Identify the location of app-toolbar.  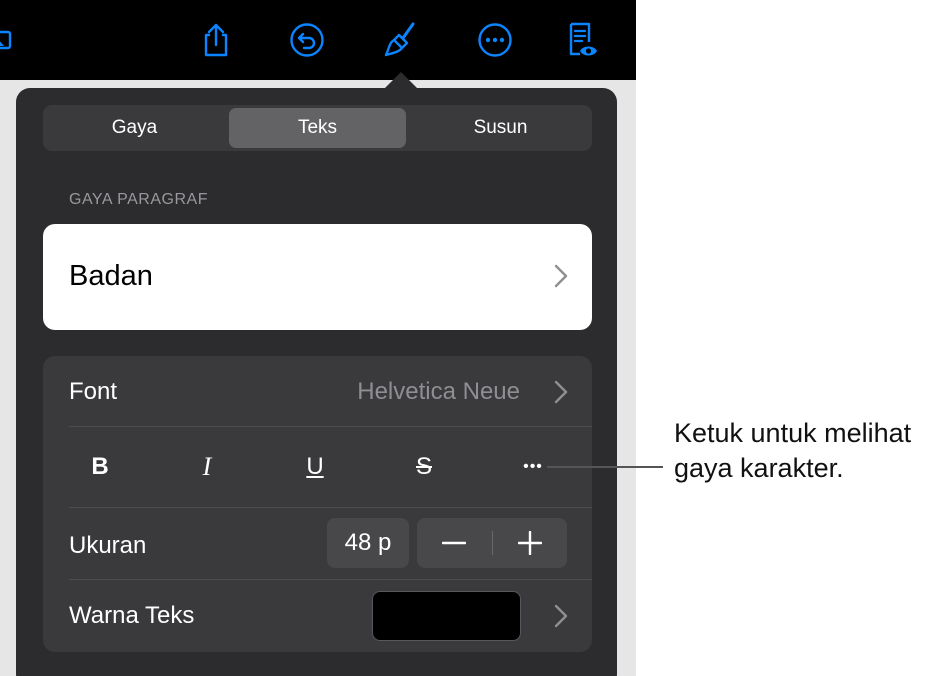
(318, 40).